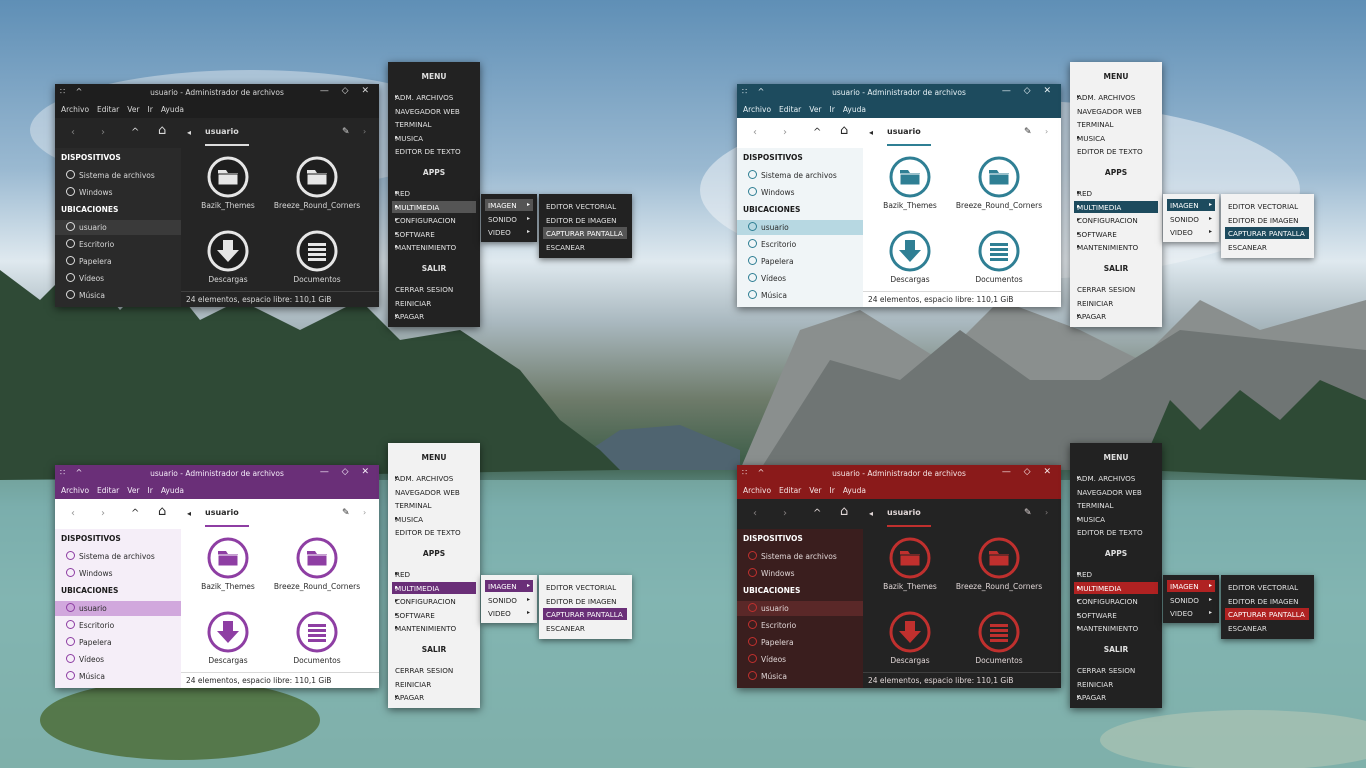 The image size is (1366, 768). I want to click on submenu-item: CAPTURAR PANTALLA, so click(585, 614).